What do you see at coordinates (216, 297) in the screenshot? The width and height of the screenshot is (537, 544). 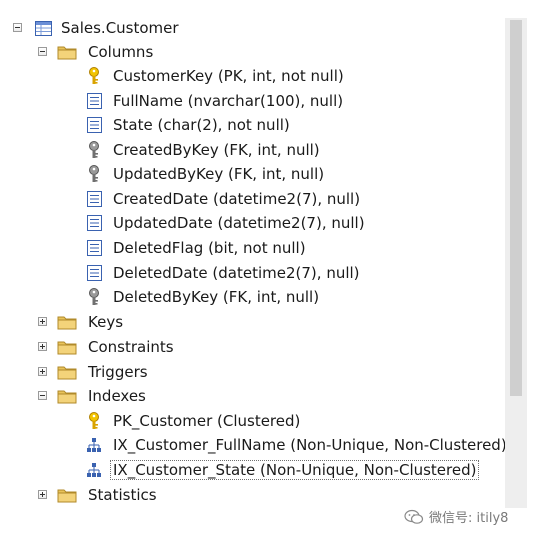 I see `column-label: DeletedByKey (FK, int, null)` at bounding box center [216, 297].